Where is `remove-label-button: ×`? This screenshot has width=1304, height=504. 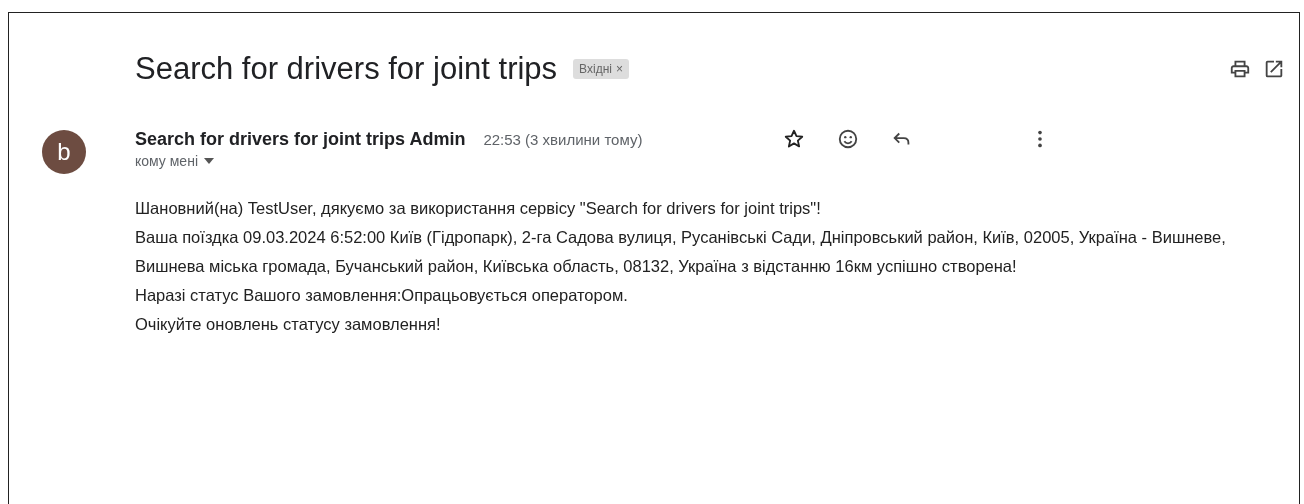 remove-label-button: × is located at coordinates (619, 69).